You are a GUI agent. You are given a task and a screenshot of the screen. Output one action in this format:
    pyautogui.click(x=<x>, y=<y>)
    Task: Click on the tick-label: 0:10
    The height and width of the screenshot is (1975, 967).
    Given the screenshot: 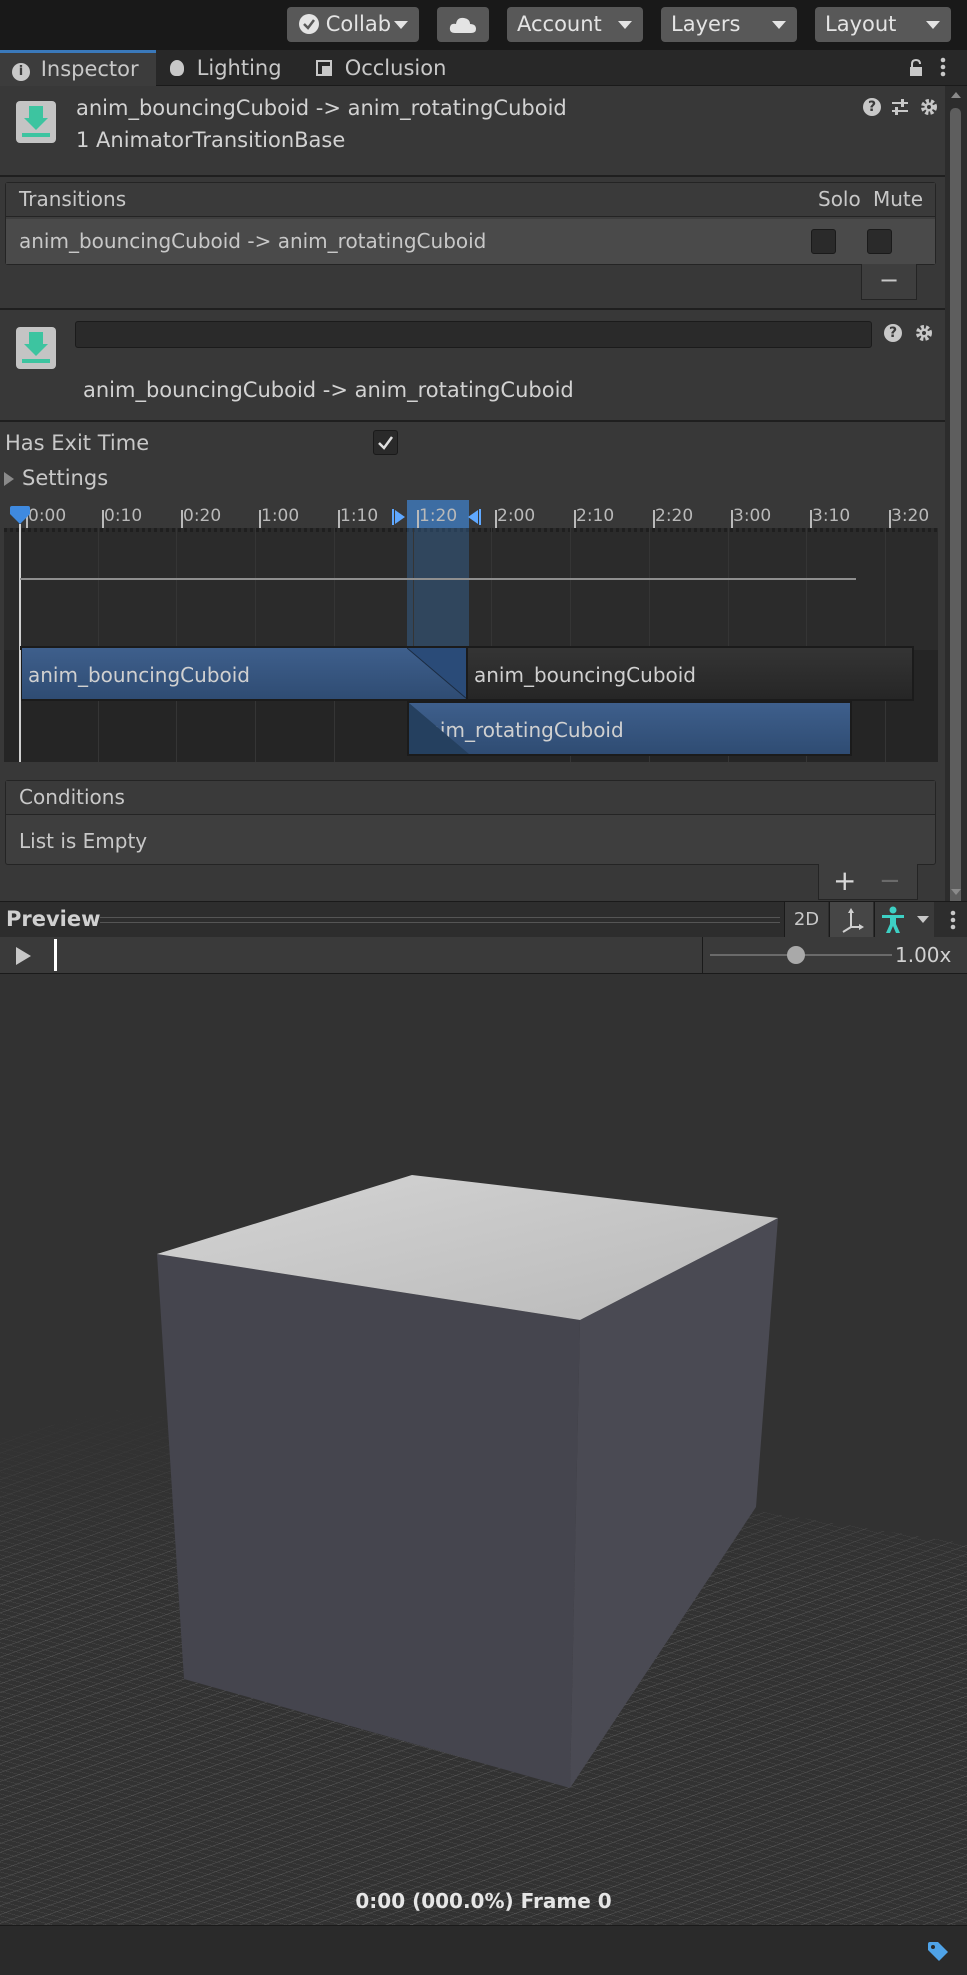 What is the action you would take?
    pyautogui.click(x=123, y=516)
    